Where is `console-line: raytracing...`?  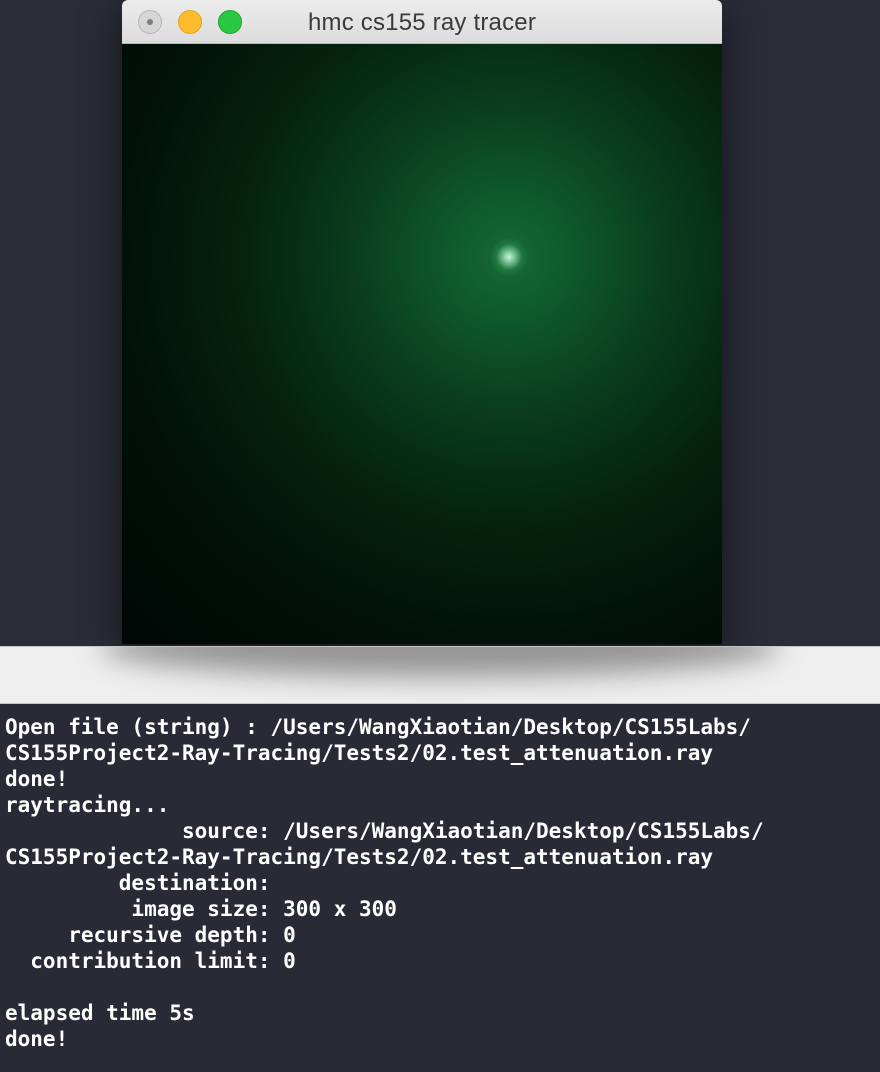
console-line: raytracing... is located at coordinates (87, 805).